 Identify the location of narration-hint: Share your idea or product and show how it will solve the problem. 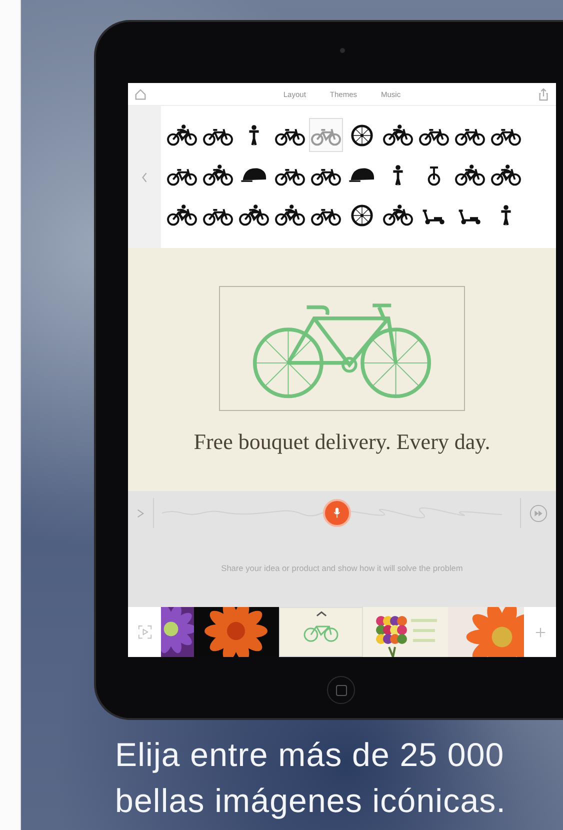
(342, 568).